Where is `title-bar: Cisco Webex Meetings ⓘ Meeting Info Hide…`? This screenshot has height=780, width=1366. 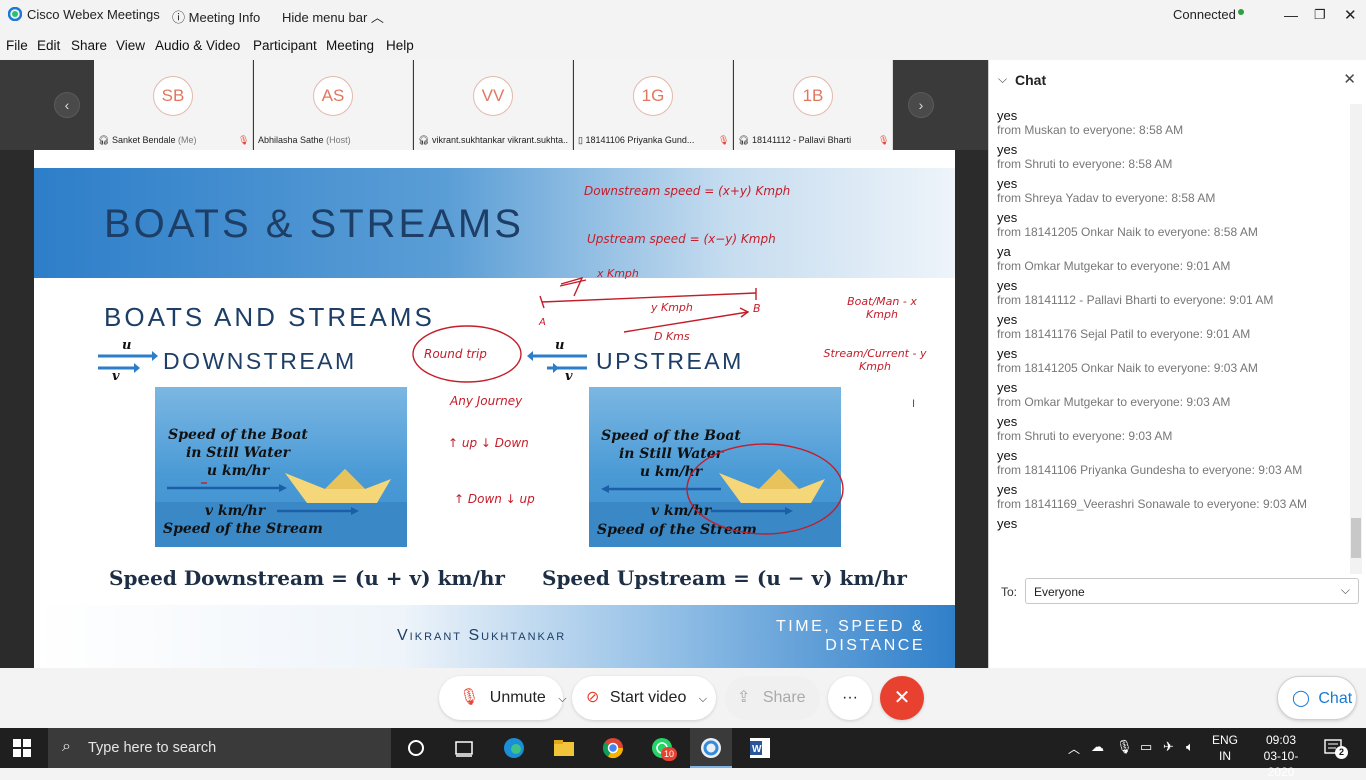
title-bar: Cisco Webex Meetings ⓘ Meeting Info Hide… is located at coordinates (683, 15).